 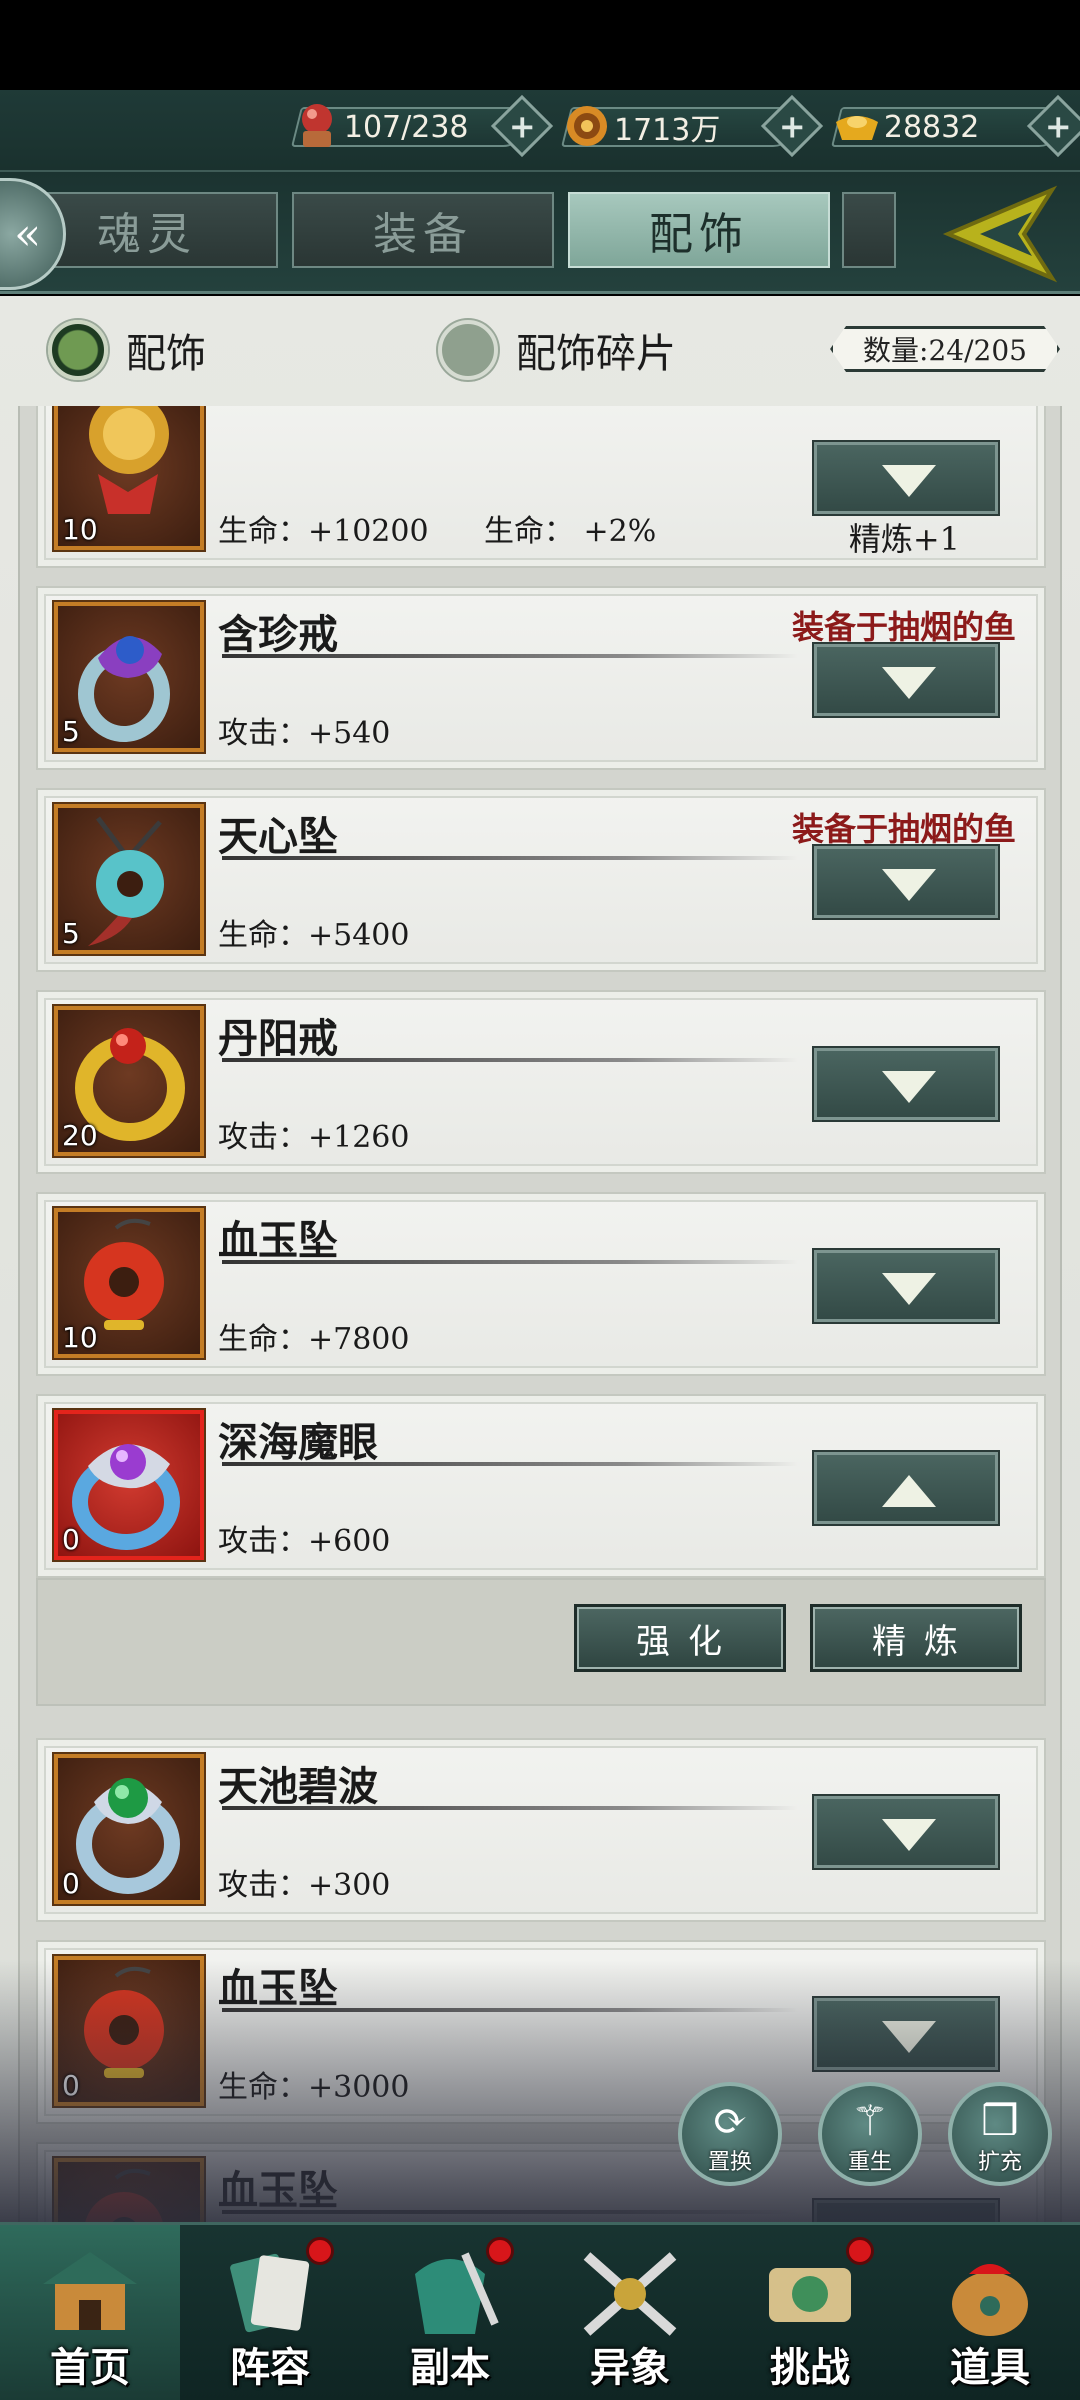 What do you see at coordinates (541, 1284) in the screenshot?
I see `accessory-card: 10 血玉坠 生命：+7800` at bounding box center [541, 1284].